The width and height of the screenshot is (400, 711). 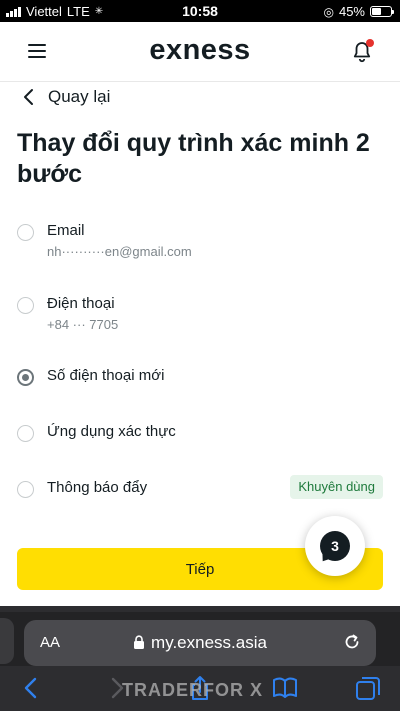 What do you see at coordinates (192, 690) in the screenshot?
I see `watermark: TRADERFOR X` at bounding box center [192, 690].